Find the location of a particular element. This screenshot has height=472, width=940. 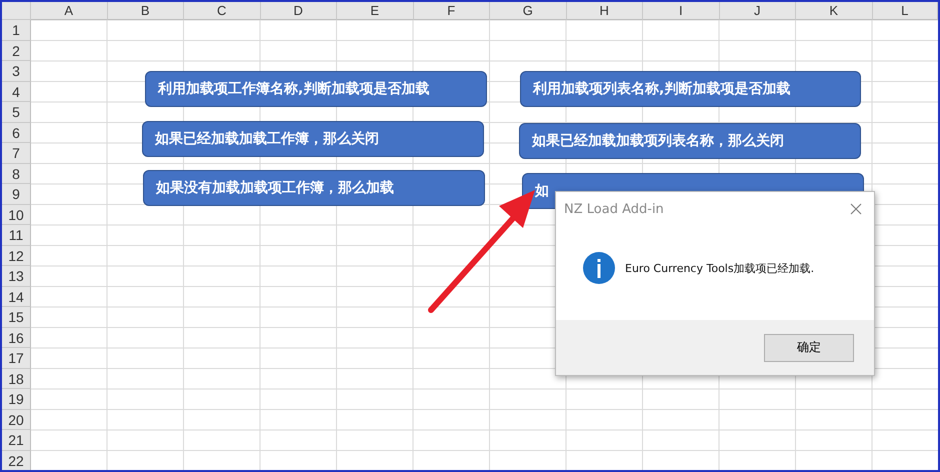

row-header: 2 is located at coordinates (16, 50).